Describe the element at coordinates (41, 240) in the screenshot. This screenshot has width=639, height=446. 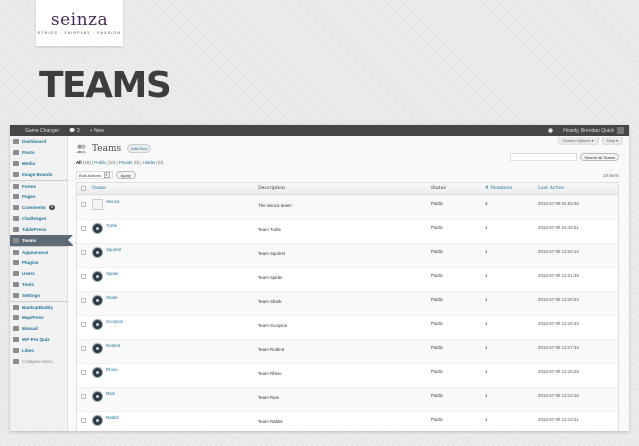
I see `sidebar-item-teams: Teams` at that location.